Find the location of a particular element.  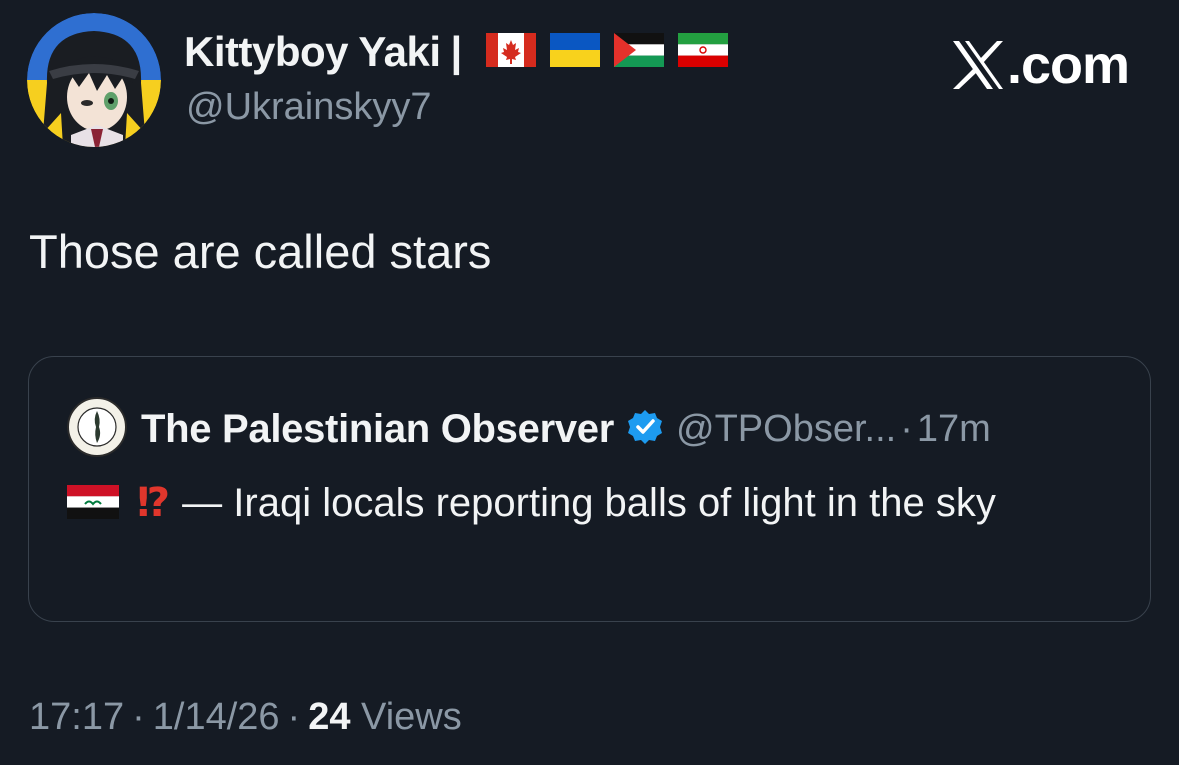

tweet-date: 1/14/26 is located at coordinates (216, 717).